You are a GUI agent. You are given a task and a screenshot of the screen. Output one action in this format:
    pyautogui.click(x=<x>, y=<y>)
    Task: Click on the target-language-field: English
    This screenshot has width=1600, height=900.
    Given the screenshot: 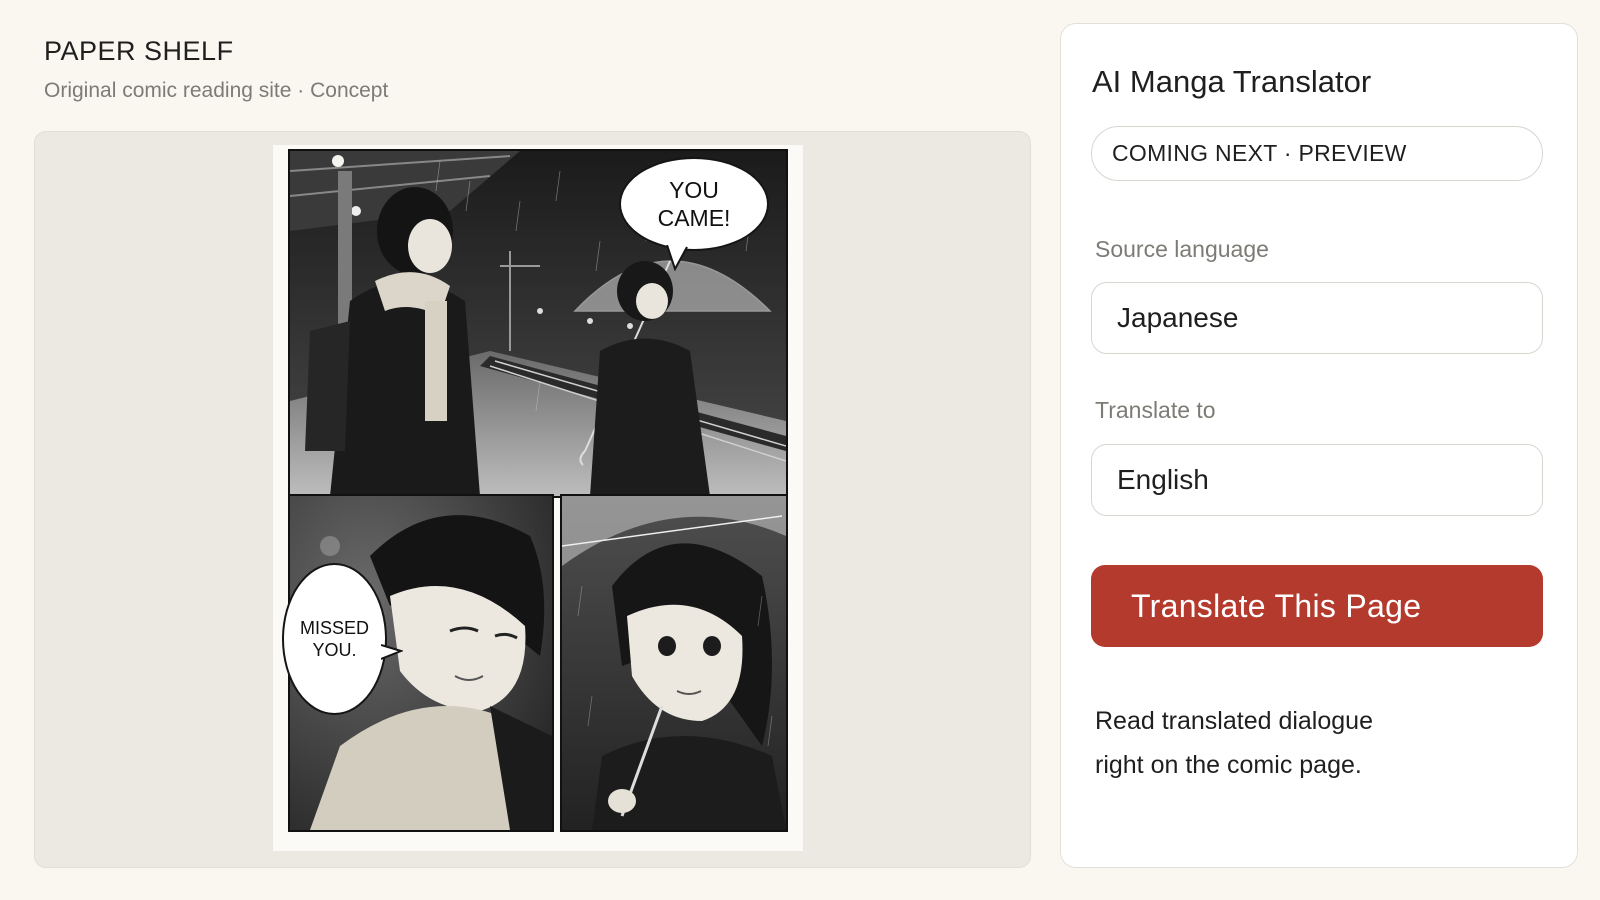 What is the action you would take?
    pyautogui.click(x=1317, y=480)
    